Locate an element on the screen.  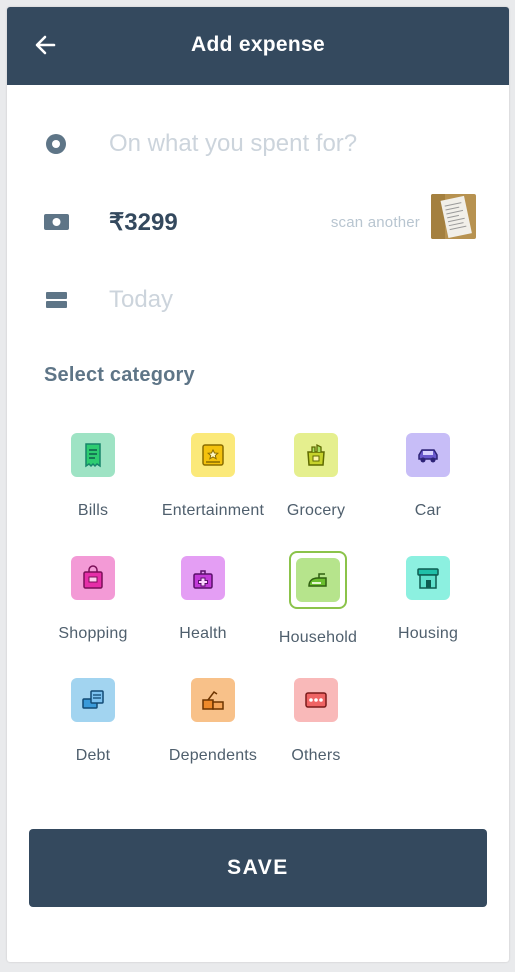
category-shopping: Shopping is located at coordinates (93, 599).